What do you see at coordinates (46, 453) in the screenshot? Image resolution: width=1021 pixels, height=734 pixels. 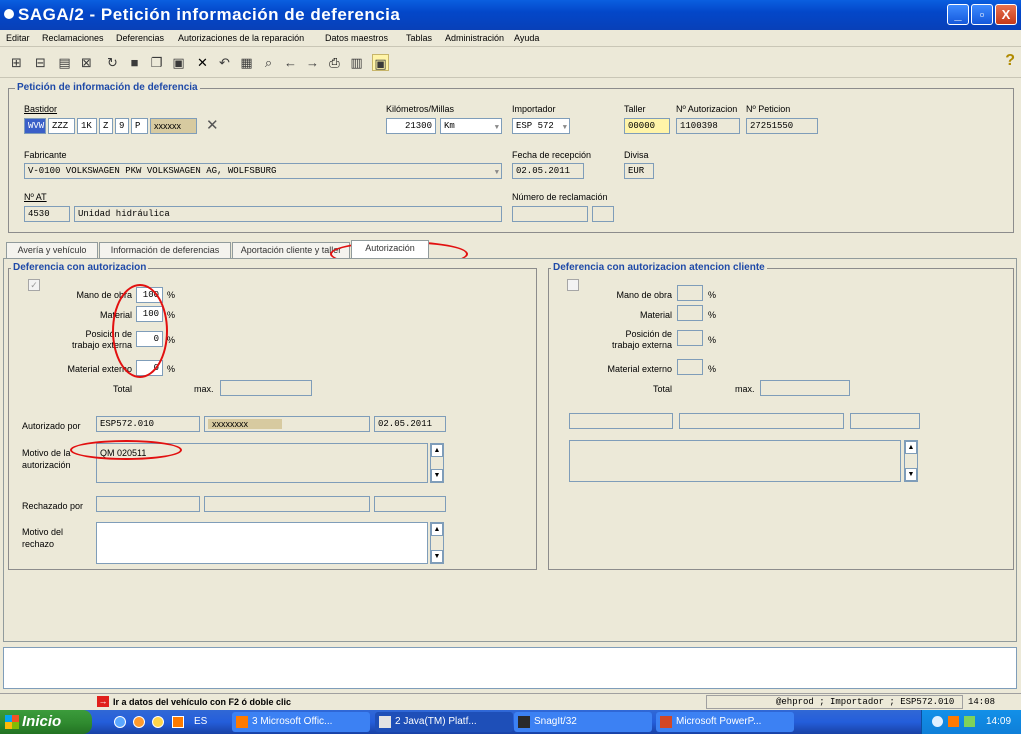 I see `motivo-label-1: Motivo de la` at bounding box center [46, 453].